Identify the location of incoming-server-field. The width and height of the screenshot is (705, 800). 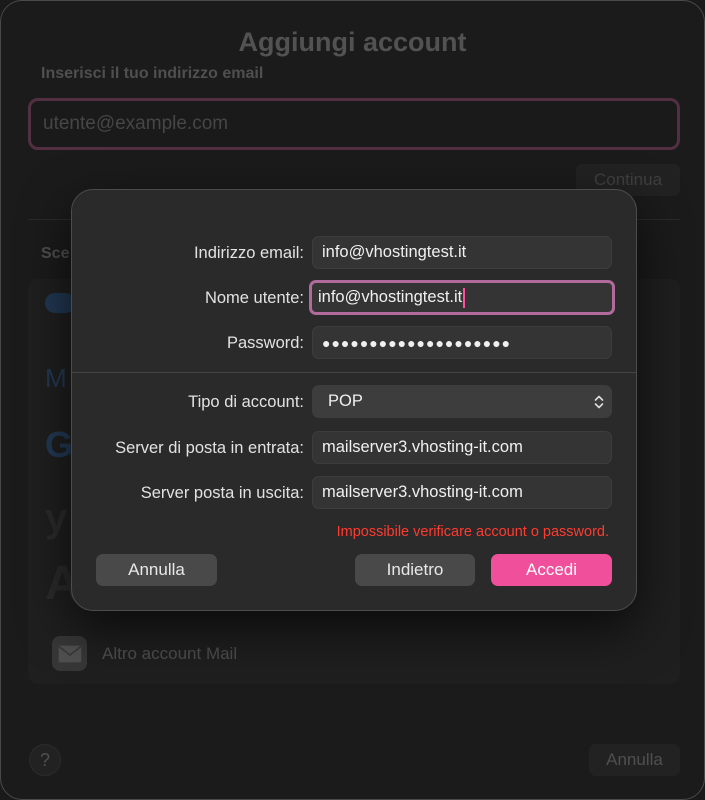
(462, 447).